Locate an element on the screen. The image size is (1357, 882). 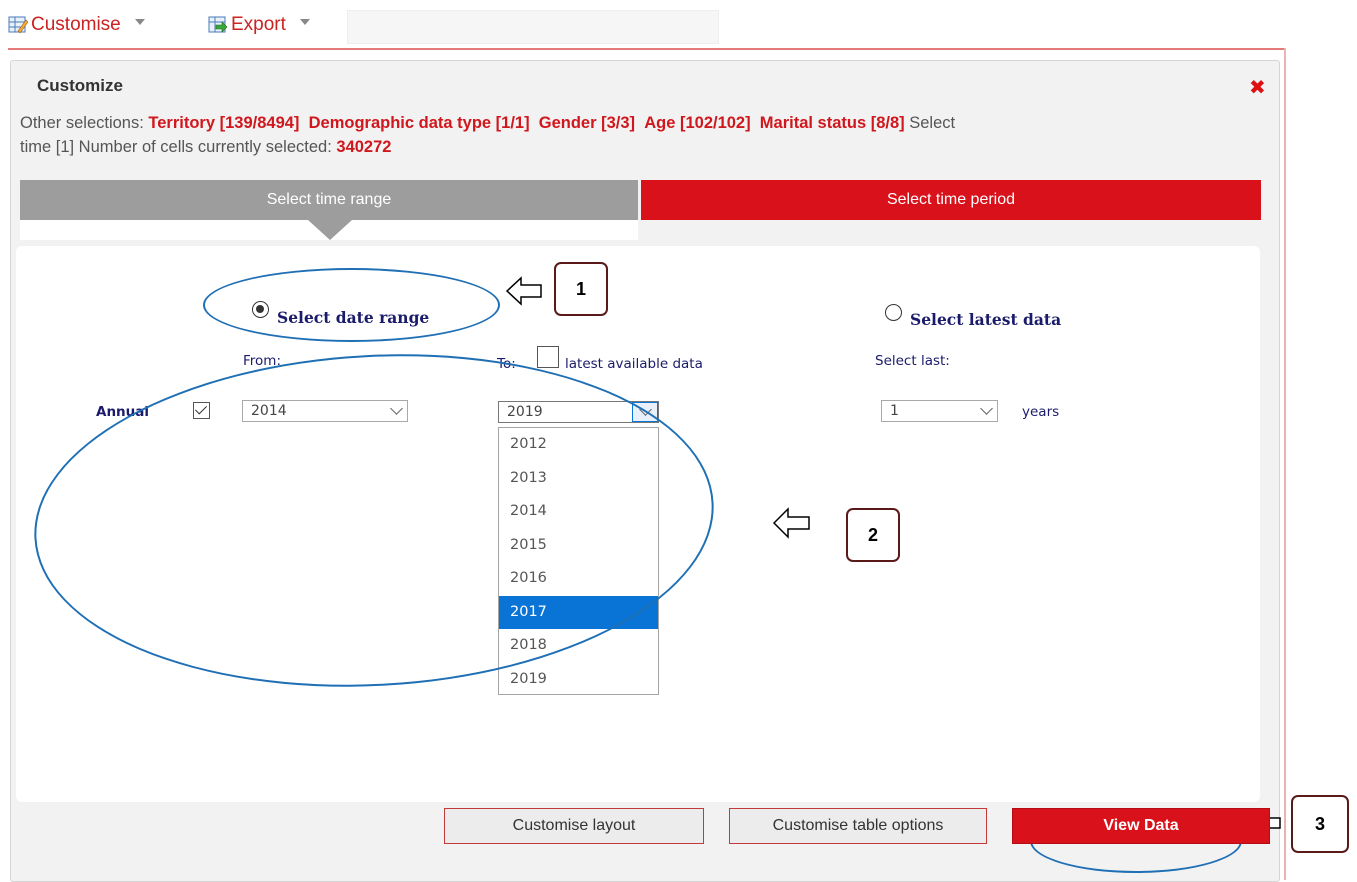
customise-icon is located at coordinates (18, 25).